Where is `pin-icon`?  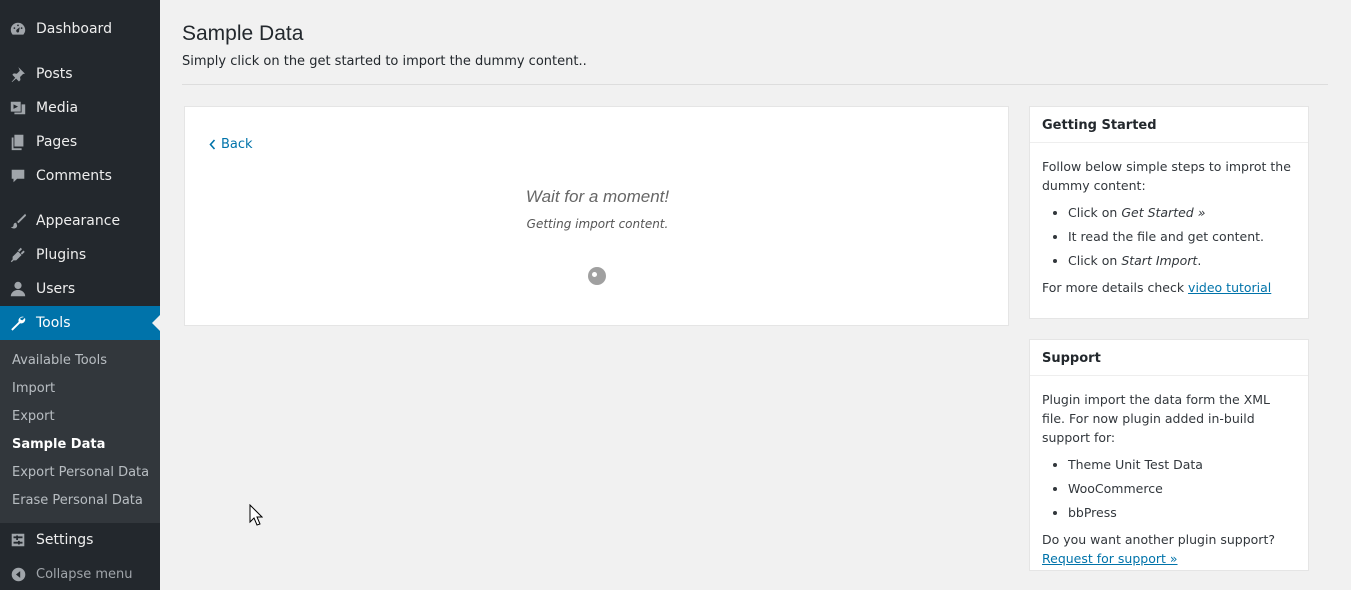 pin-icon is located at coordinates (18, 74).